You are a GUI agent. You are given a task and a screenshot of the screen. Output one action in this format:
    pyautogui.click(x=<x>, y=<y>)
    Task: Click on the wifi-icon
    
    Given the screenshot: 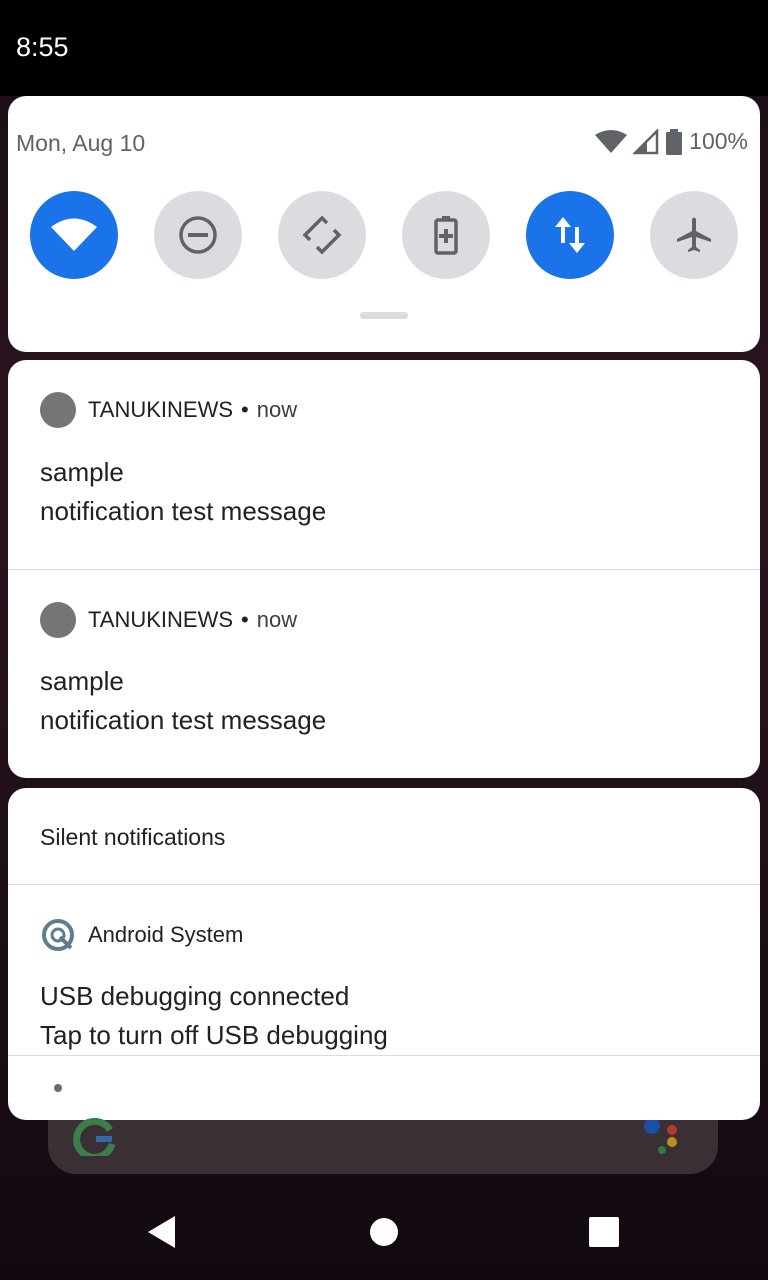 What is the action you would take?
    pyautogui.click(x=74, y=234)
    